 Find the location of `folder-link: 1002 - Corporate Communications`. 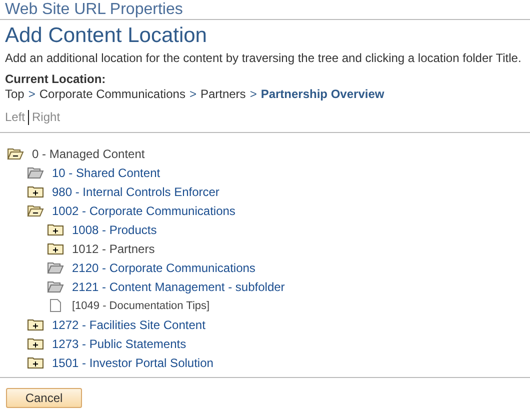

folder-link: 1002 - Corporate Communications is located at coordinates (144, 211).